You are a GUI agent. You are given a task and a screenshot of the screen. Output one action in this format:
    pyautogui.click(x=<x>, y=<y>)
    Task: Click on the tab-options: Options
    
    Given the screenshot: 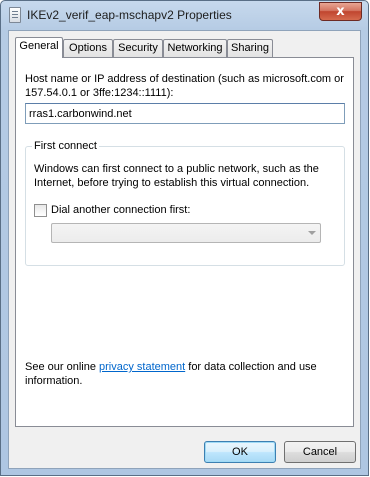 What is the action you would take?
    pyautogui.click(x=88, y=48)
    